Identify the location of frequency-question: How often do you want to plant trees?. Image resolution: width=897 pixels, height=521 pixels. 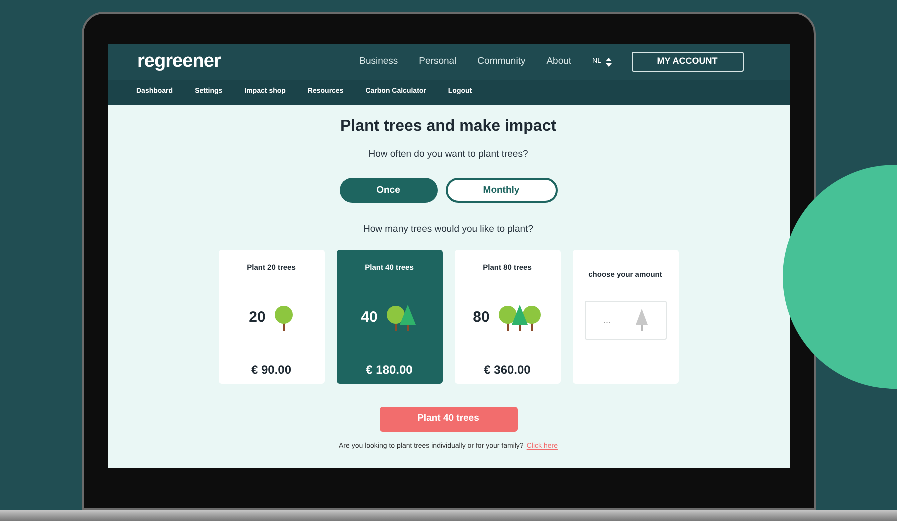
(448, 155).